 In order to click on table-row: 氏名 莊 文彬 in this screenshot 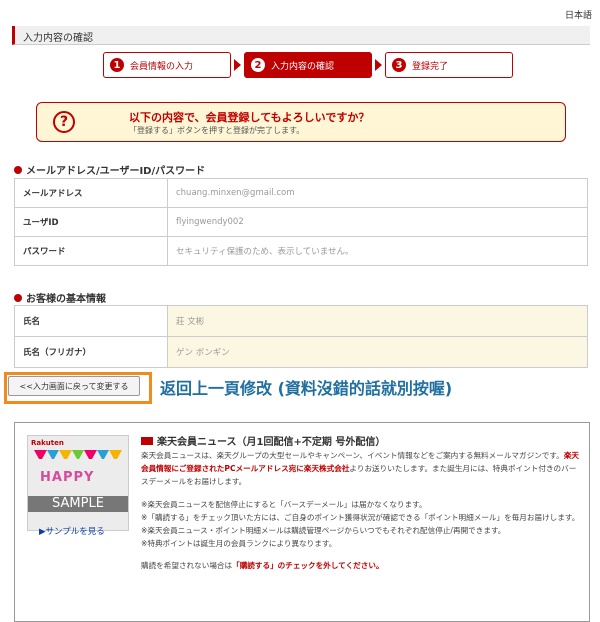, I will do `click(301, 321)`.